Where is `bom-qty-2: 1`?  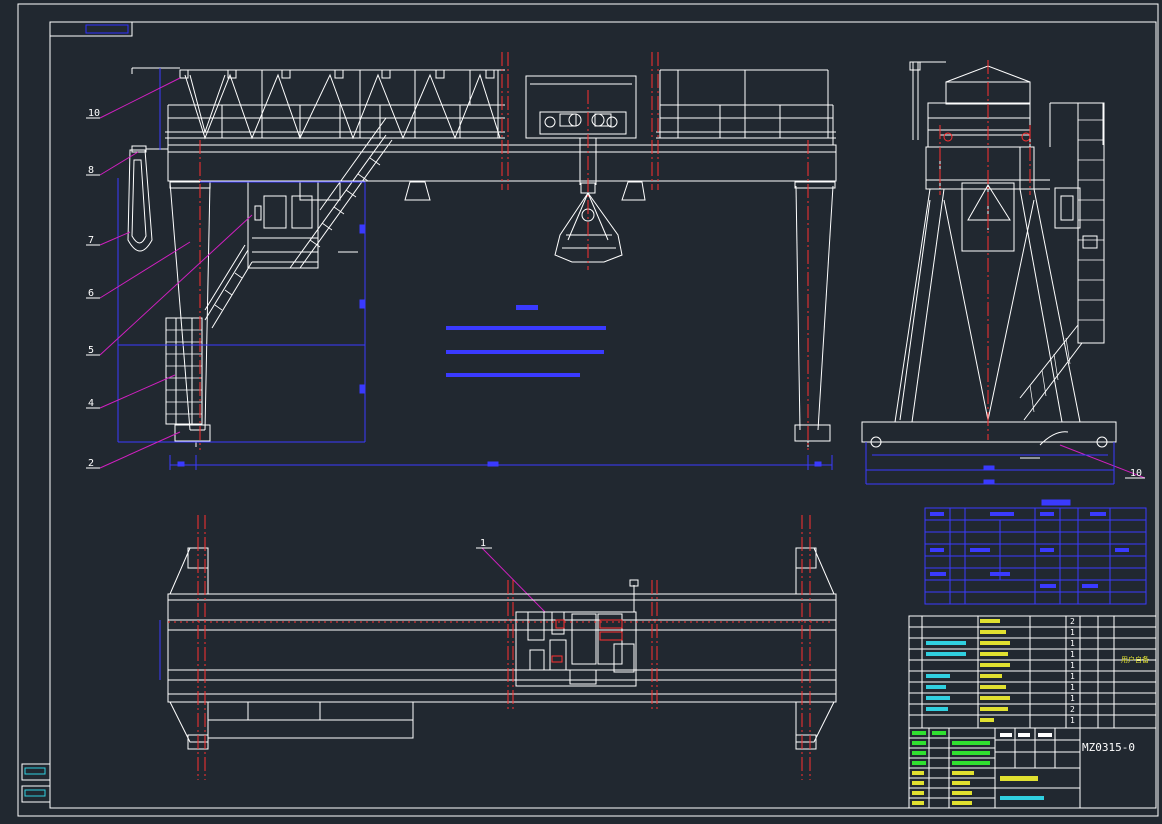 bom-qty-2: 1 is located at coordinates (1072, 632).